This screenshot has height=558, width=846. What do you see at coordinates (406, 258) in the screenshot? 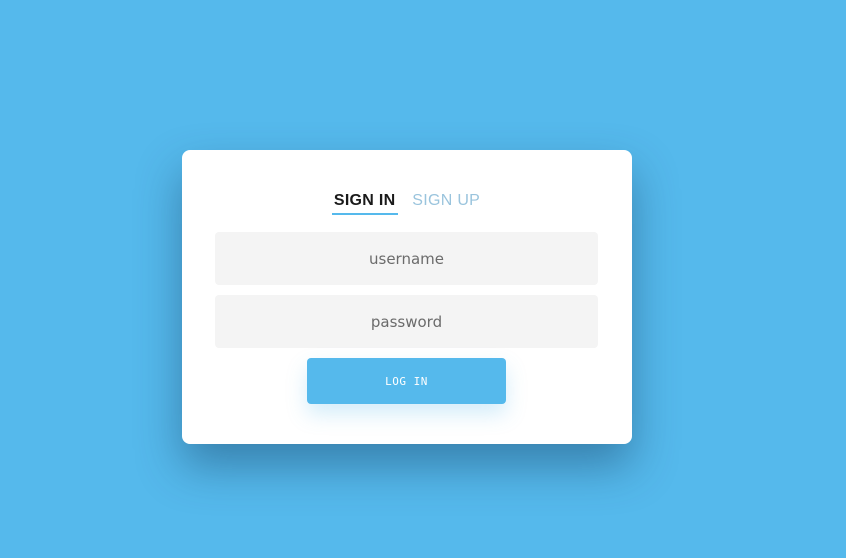
I see `username-input` at bounding box center [406, 258].